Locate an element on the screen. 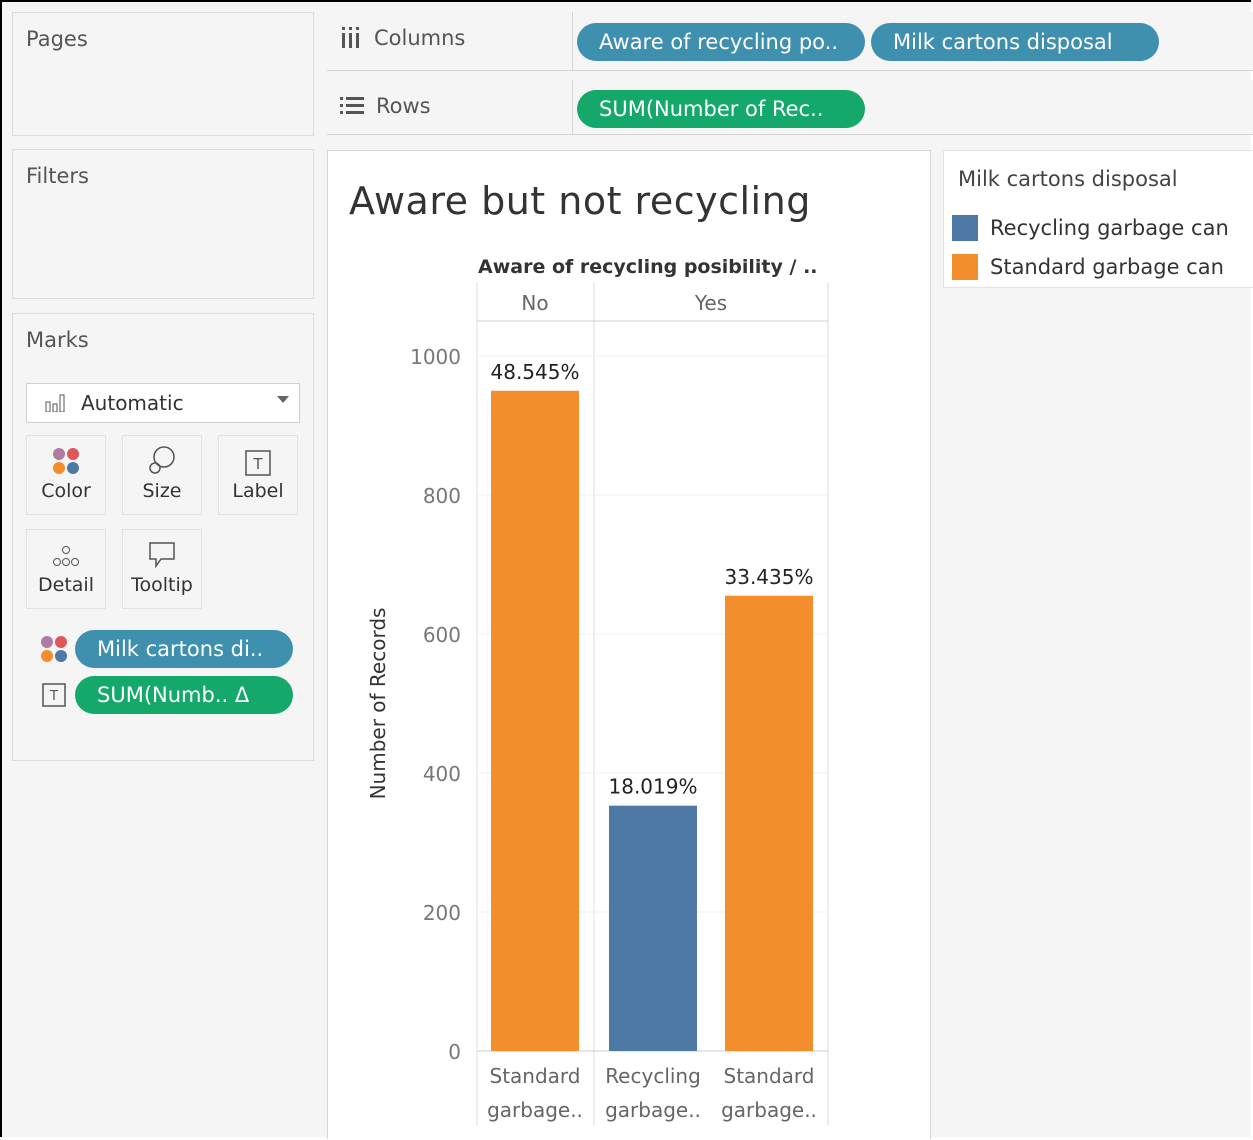 Image resolution: width=1253 pixels, height=1140 pixels. detail-button: Detail is located at coordinates (66, 569).